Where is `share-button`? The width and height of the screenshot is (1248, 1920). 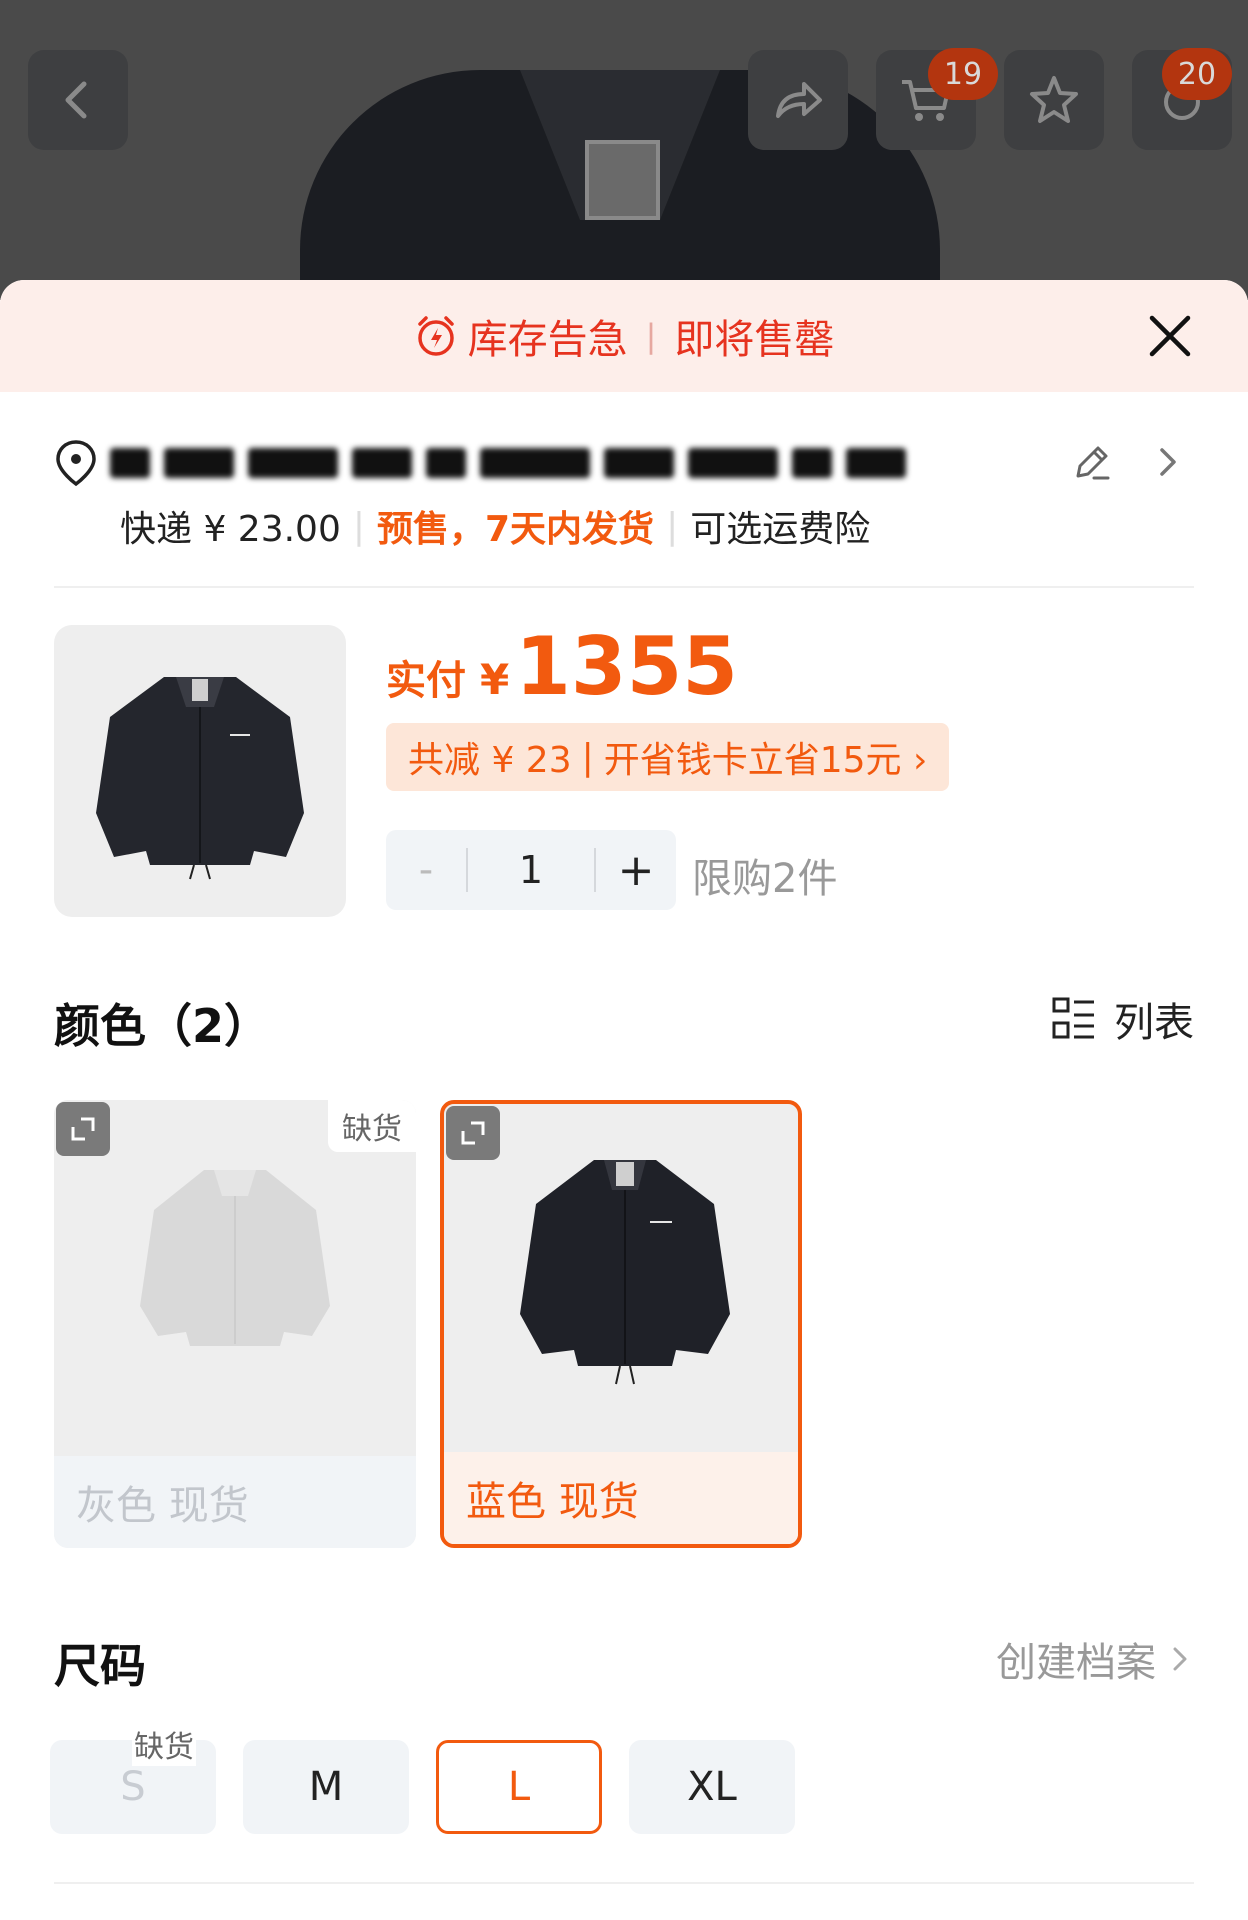 share-button is located at coordinates (798, 100).